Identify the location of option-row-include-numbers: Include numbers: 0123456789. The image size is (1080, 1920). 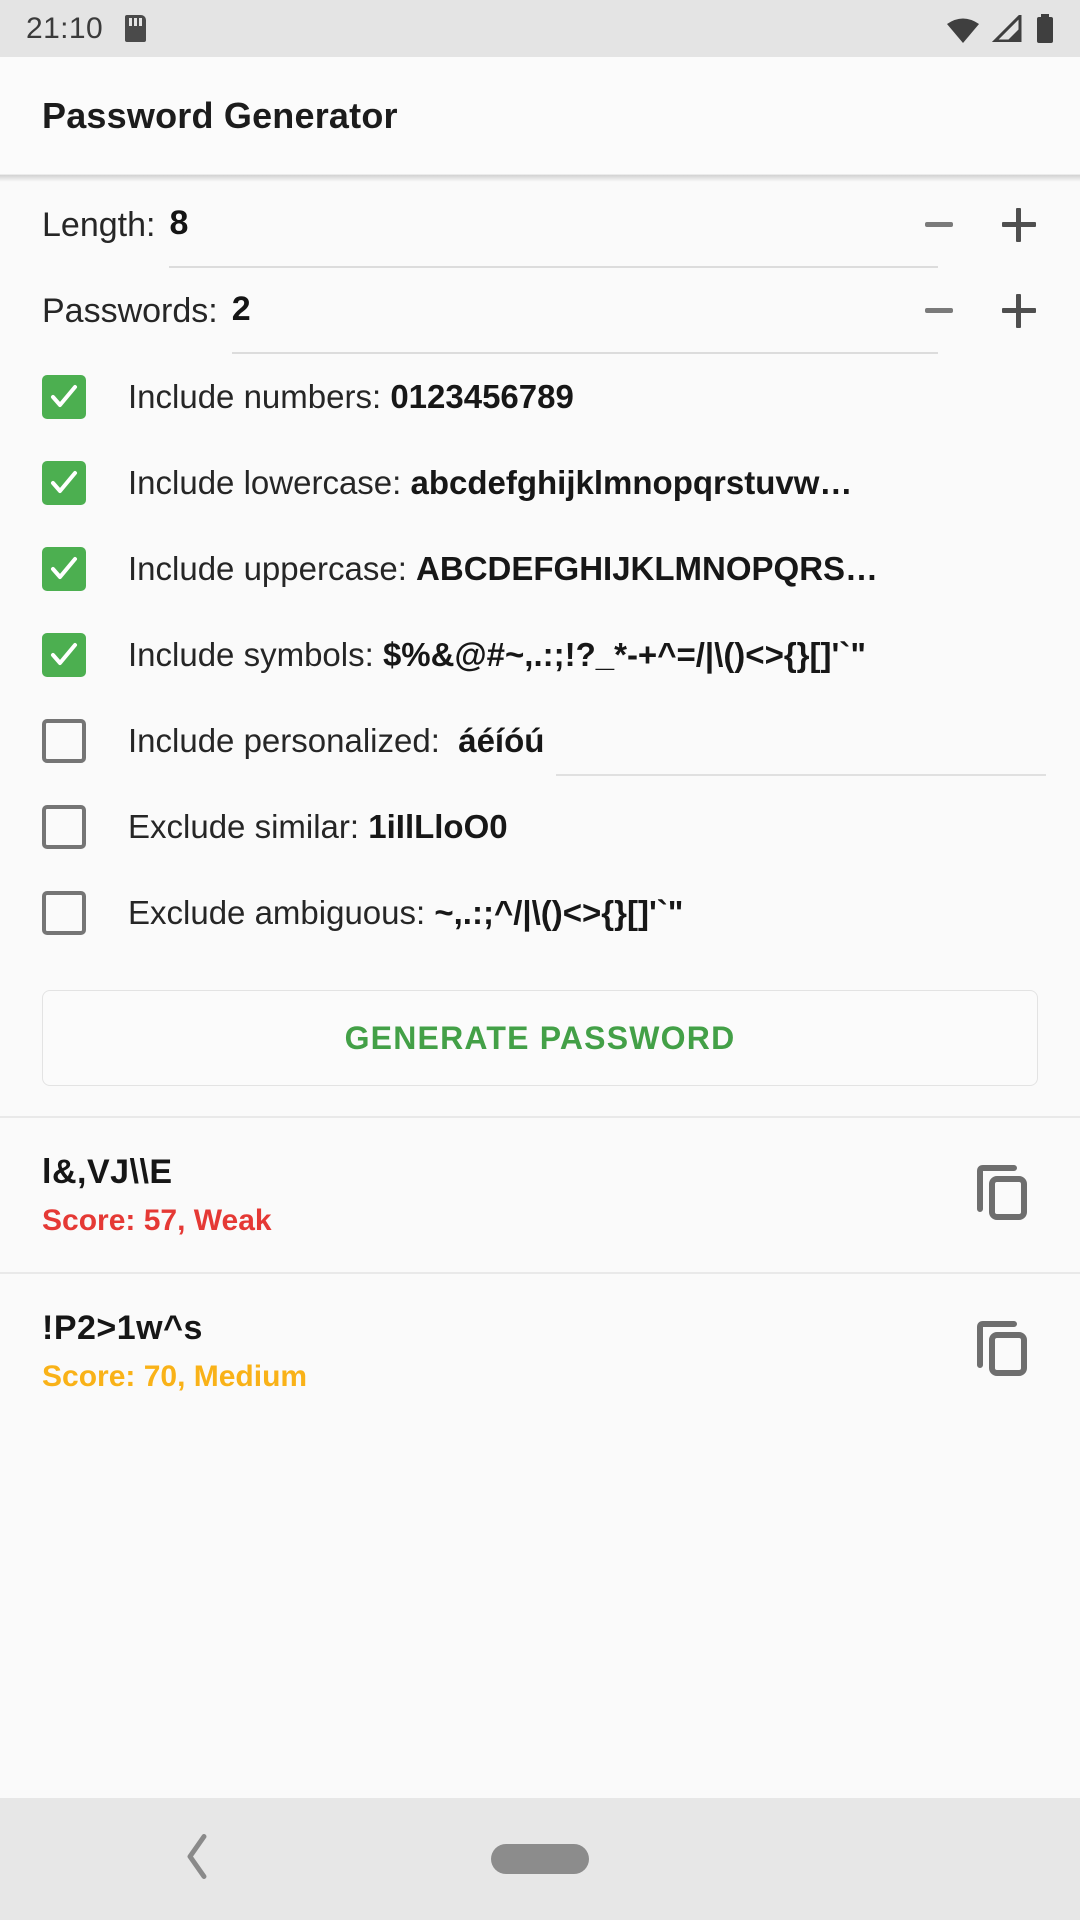
(540, 397).